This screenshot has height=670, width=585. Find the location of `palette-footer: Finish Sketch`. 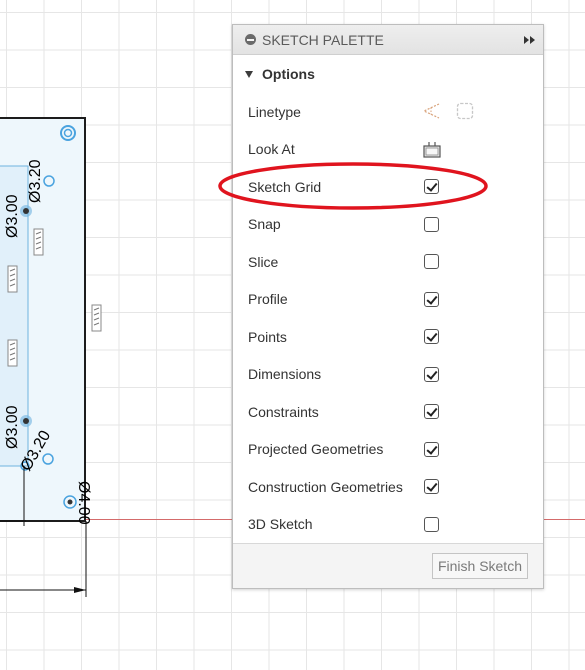

palette-footer: Finish Sketch is located at coordinates (388, 566).